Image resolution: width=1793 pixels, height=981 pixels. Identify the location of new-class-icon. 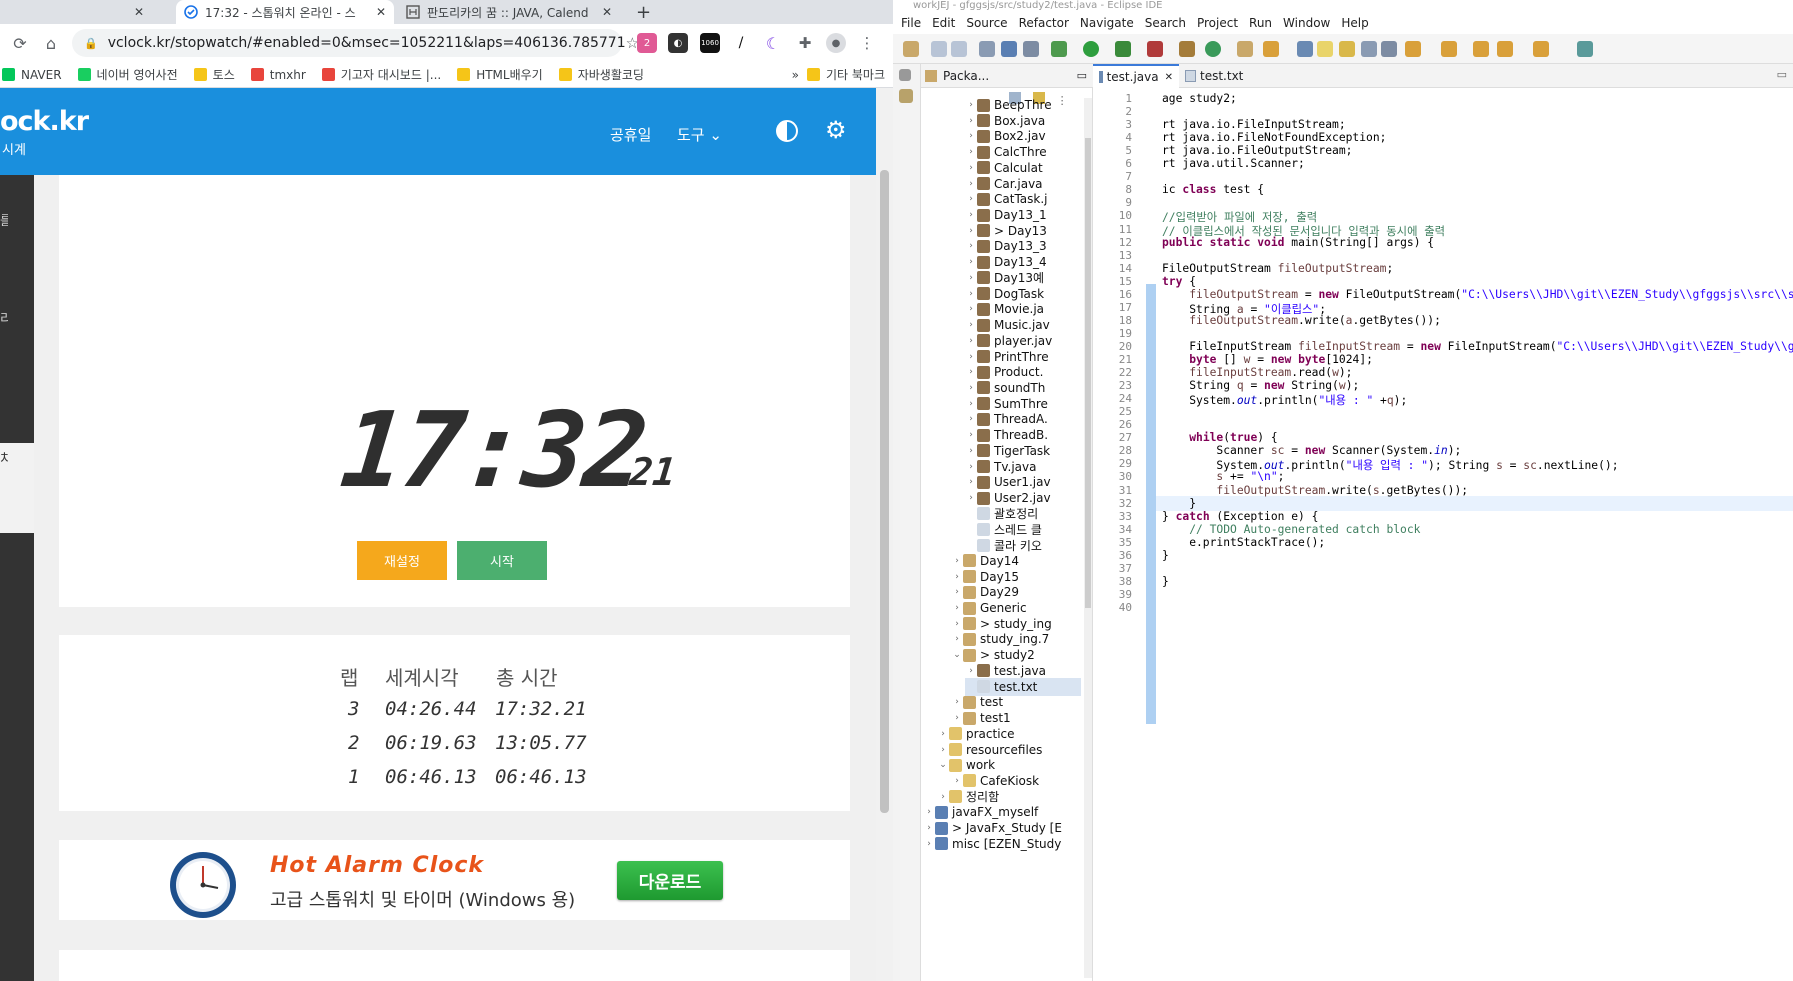
(1213, 49).